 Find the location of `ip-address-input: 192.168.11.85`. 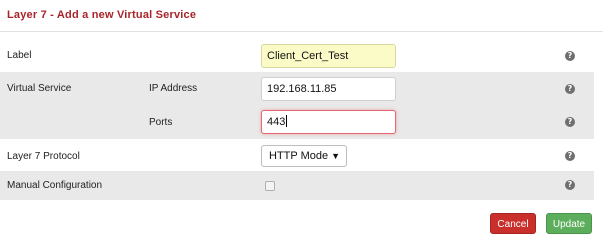

ip-address-input: 192.168.11.85 is located at coordinates (328, 89).